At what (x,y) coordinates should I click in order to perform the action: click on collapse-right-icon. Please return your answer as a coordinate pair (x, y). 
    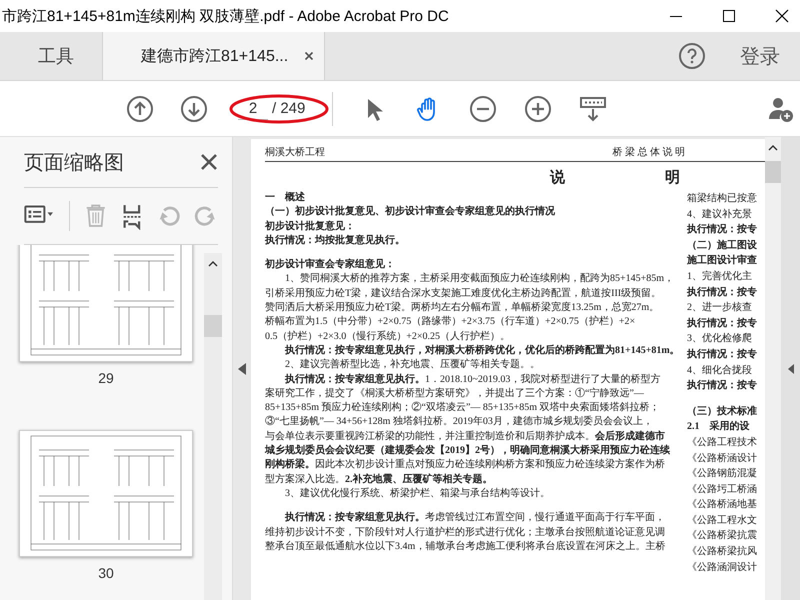
    Looking at the image, I should click on (791, 369).